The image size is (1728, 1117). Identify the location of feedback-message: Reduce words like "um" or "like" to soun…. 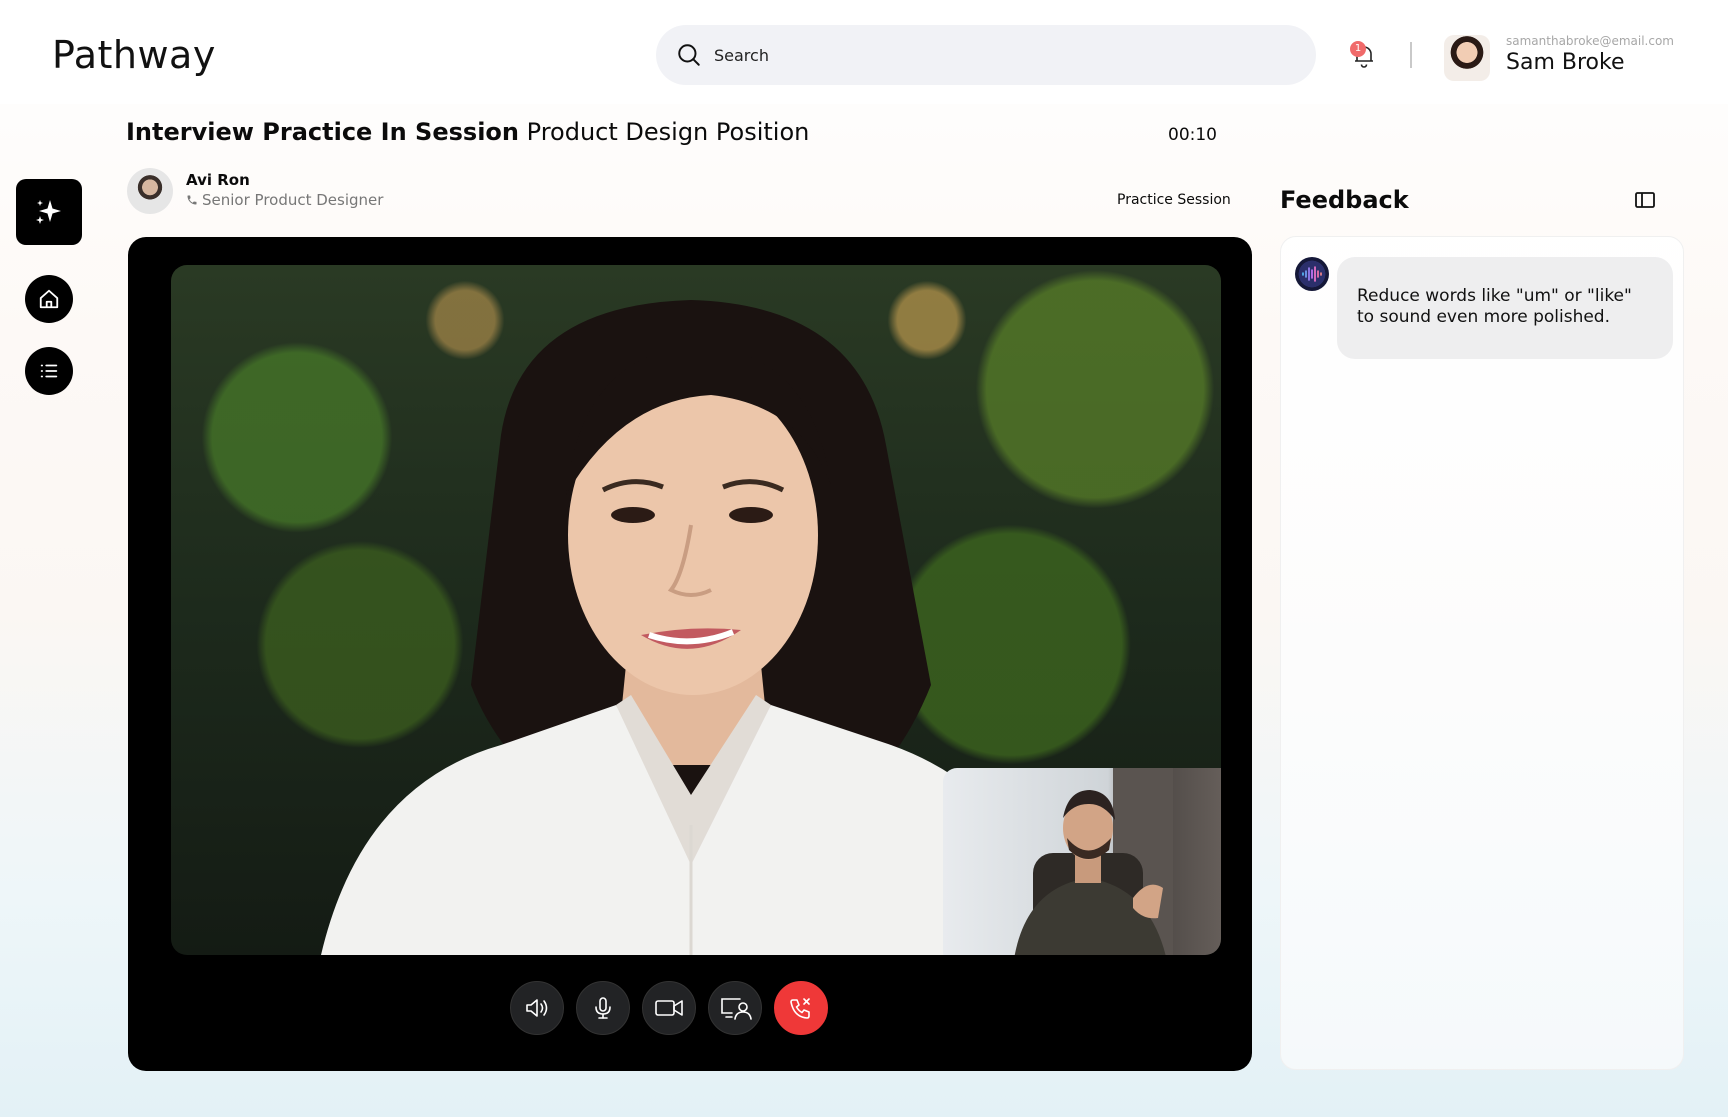
(1505, 308).